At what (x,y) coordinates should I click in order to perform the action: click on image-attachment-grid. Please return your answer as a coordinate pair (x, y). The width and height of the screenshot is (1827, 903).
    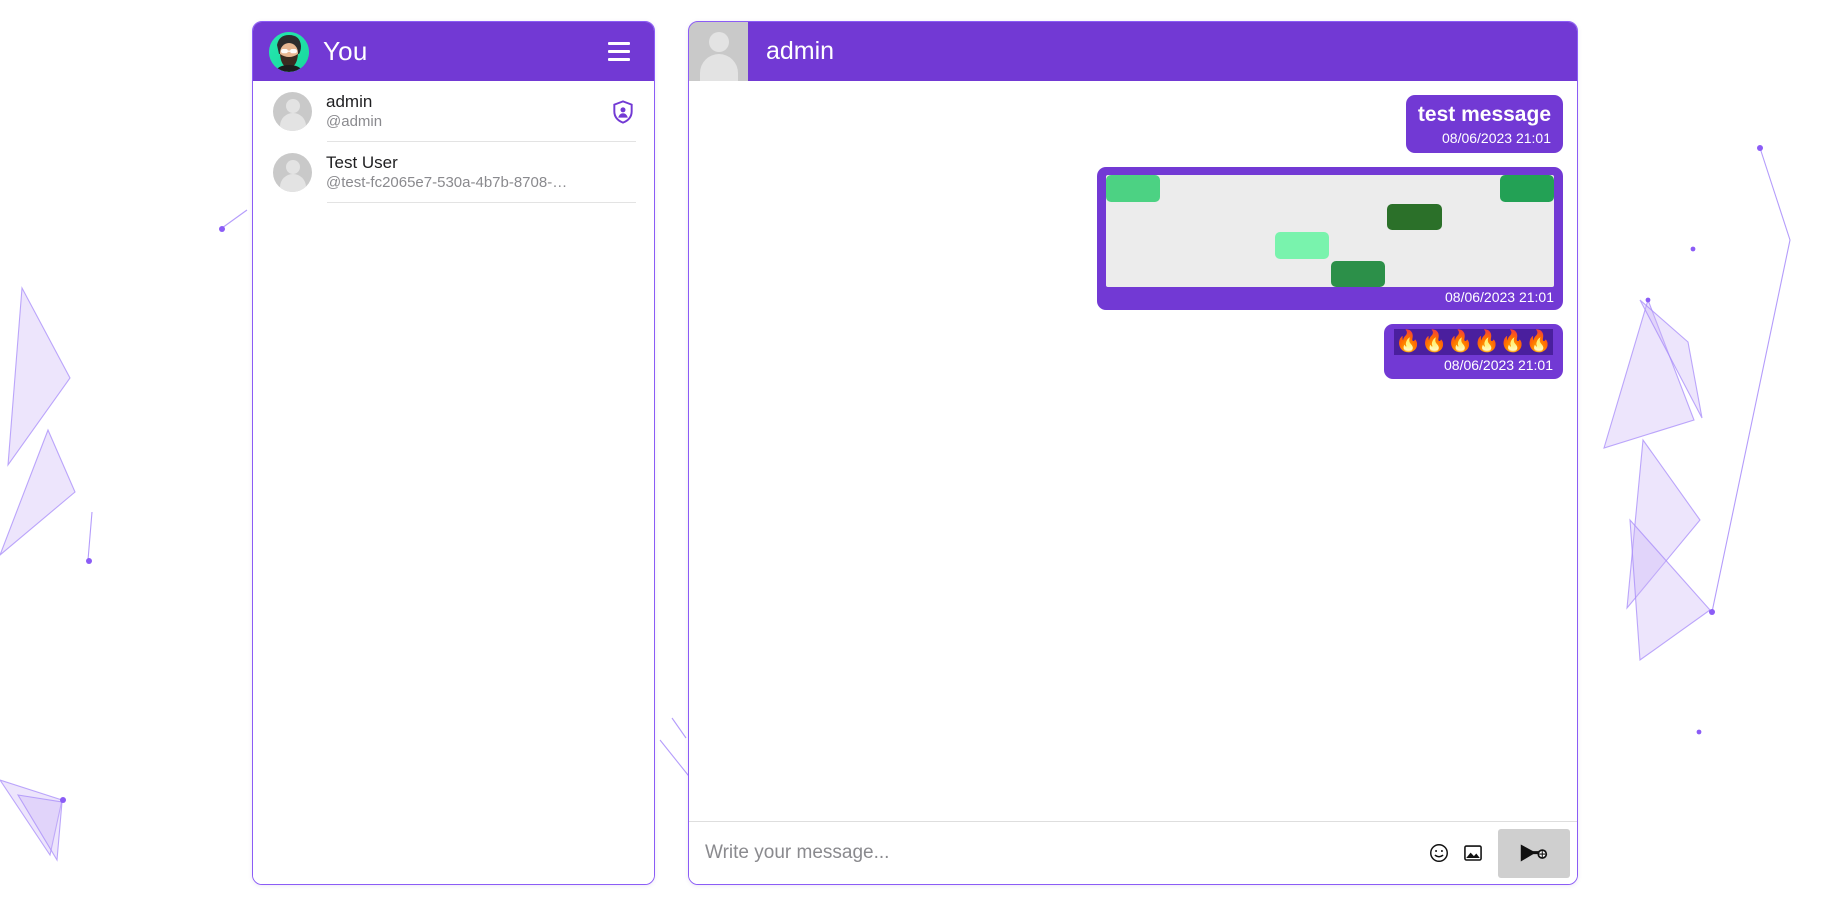
    Looking at the image, I should click on (1330, 231).